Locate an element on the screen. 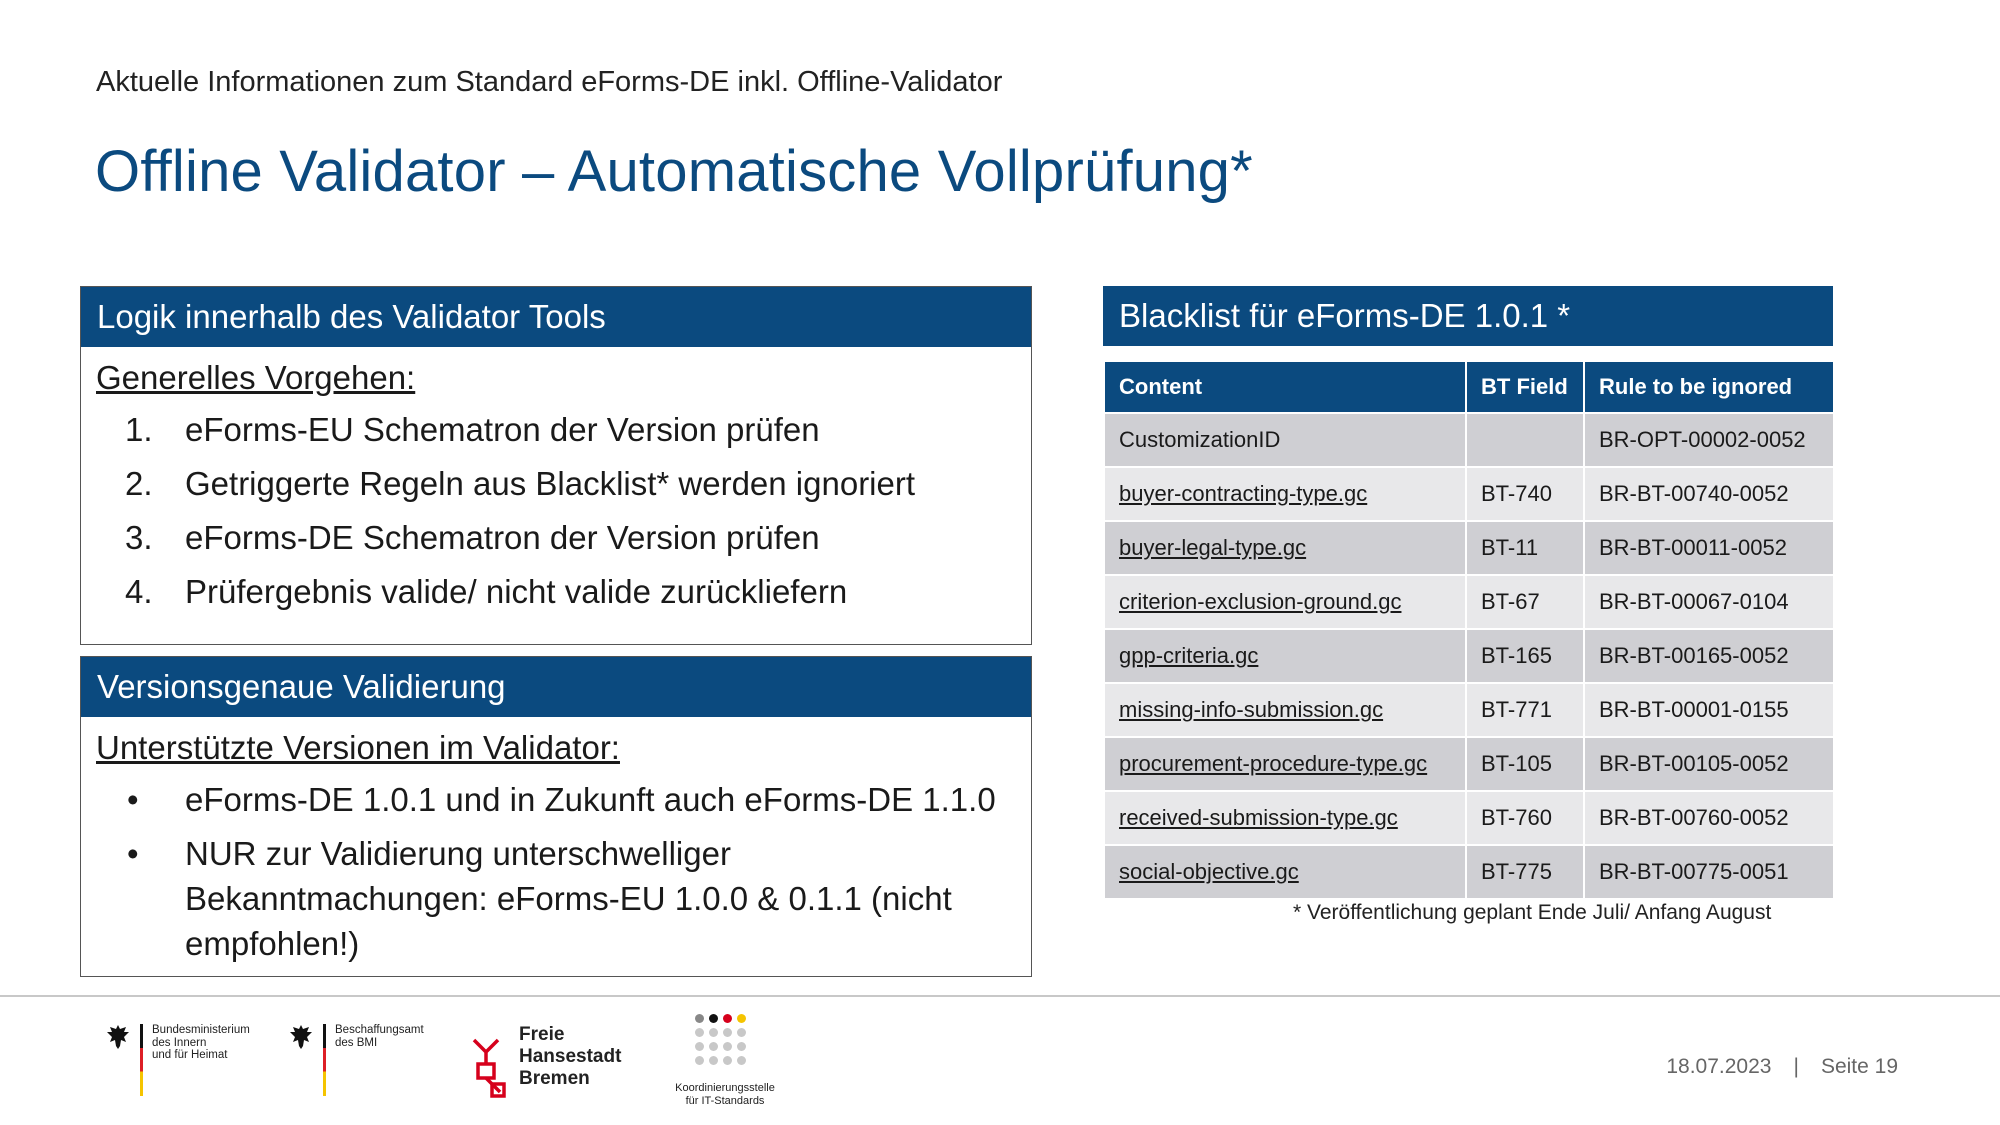 The height and width of the screenshot is (1125, 2000). step-number: 4. is located at coordinates (139, 591).